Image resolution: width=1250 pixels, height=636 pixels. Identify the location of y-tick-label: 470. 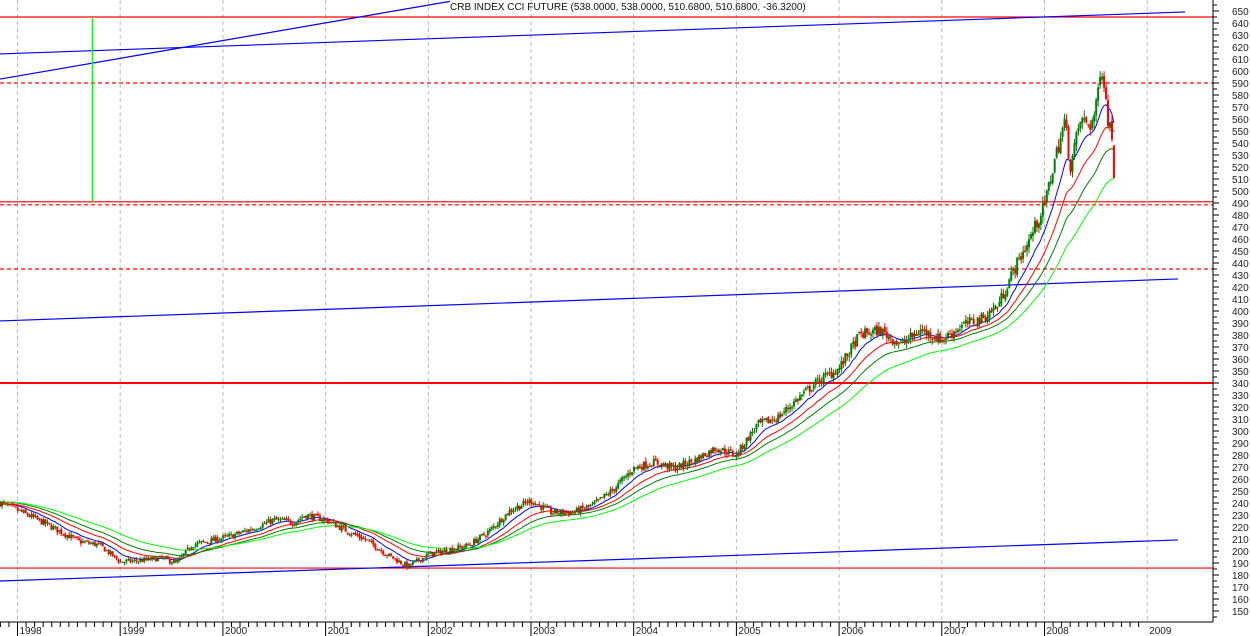
(1240, 228).